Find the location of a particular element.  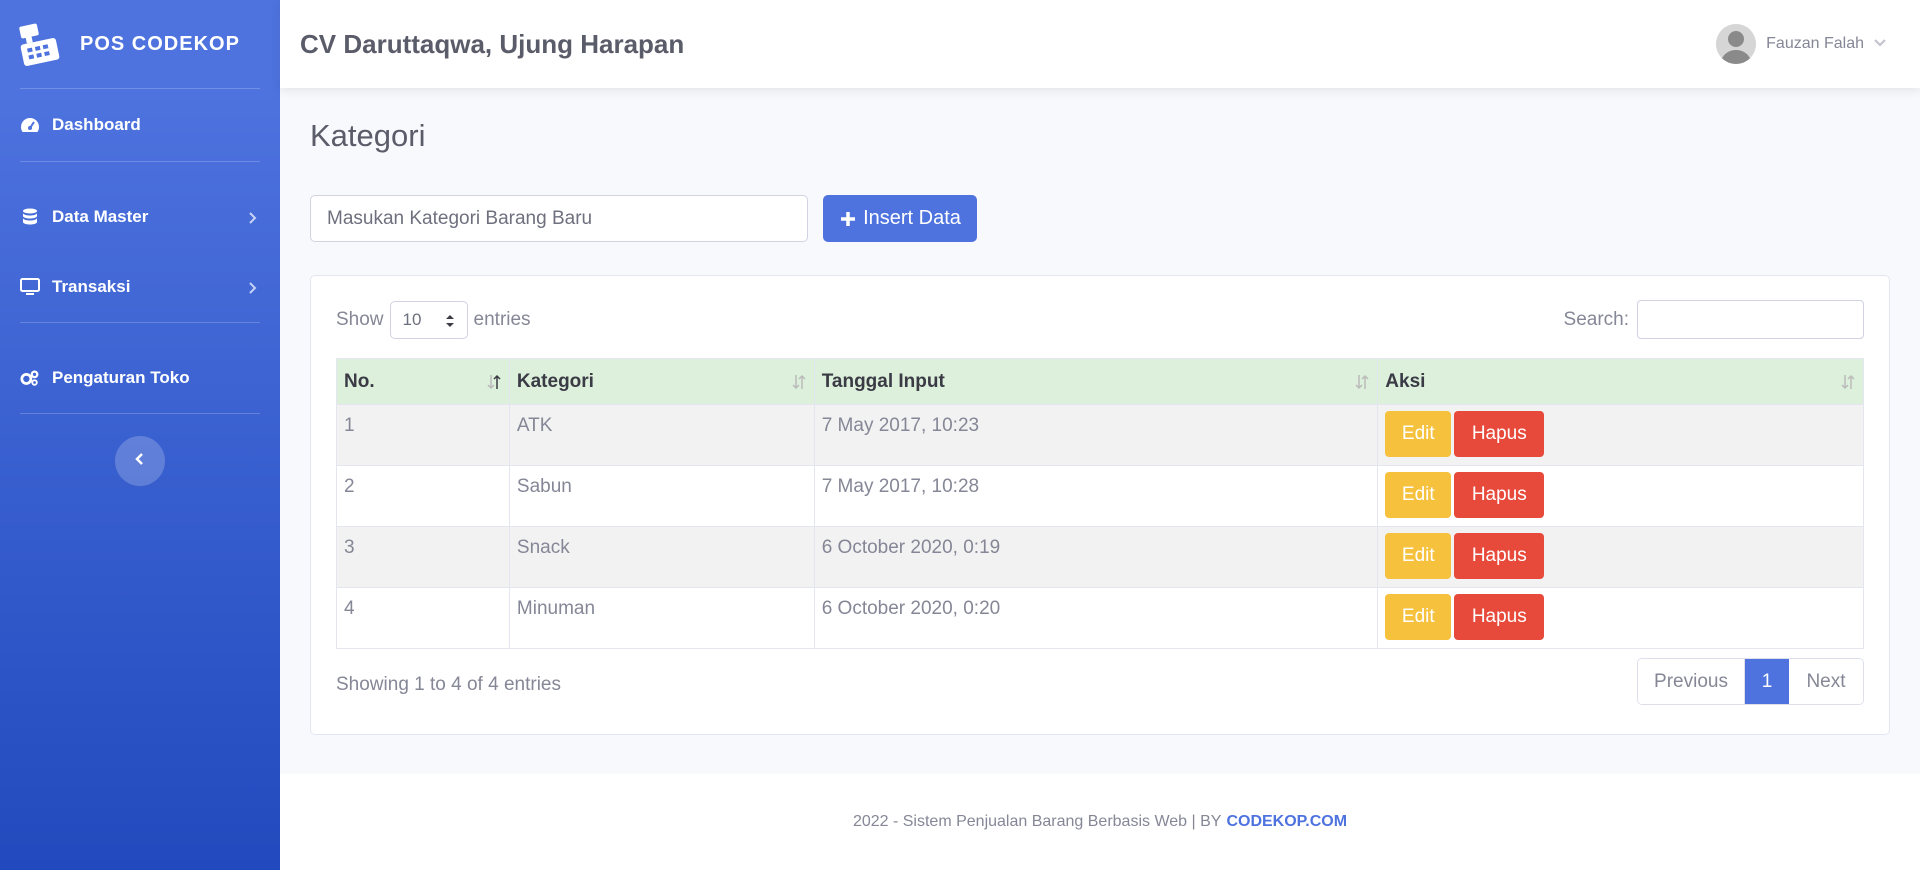

search-input is located at coordinates (1750, 319).